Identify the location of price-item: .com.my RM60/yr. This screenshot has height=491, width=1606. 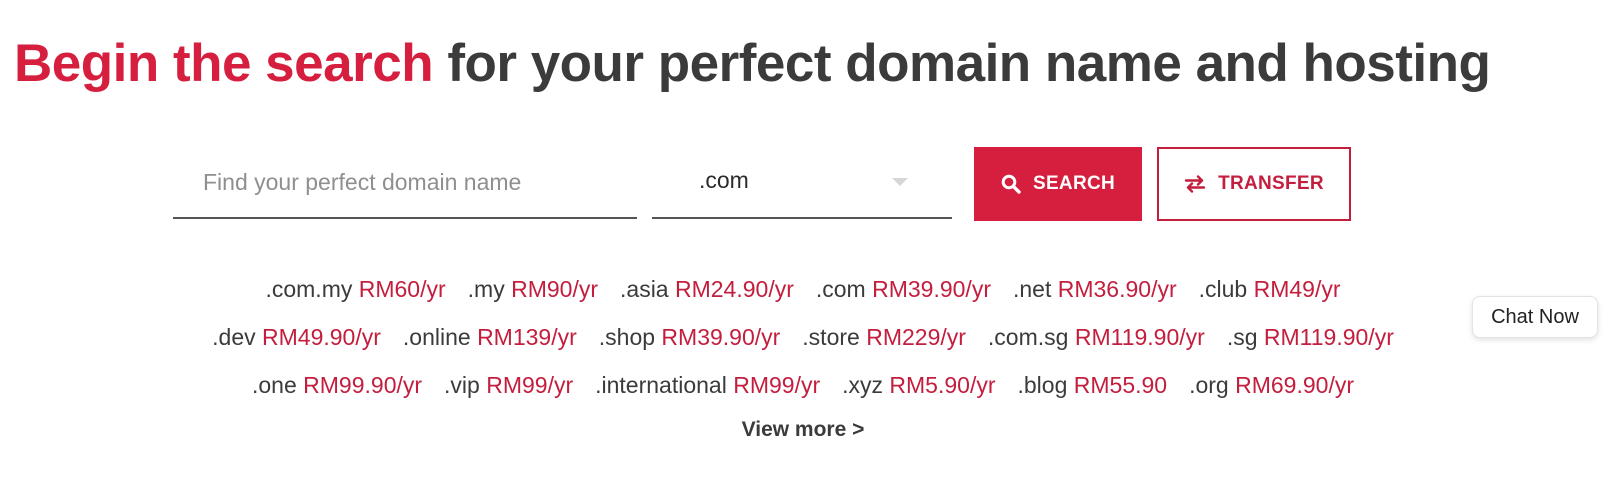
(355, 289).